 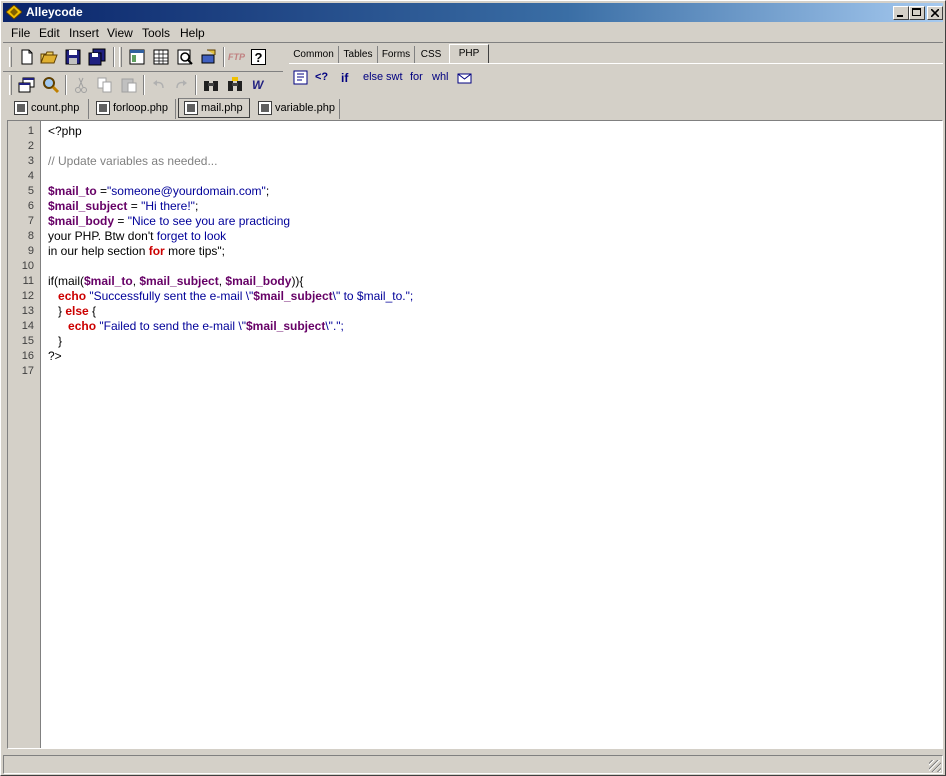 What do you see at coordinates (431, 55) in the screenshot?
I see `tab-css: CSS` at bounding box center [431, 55].